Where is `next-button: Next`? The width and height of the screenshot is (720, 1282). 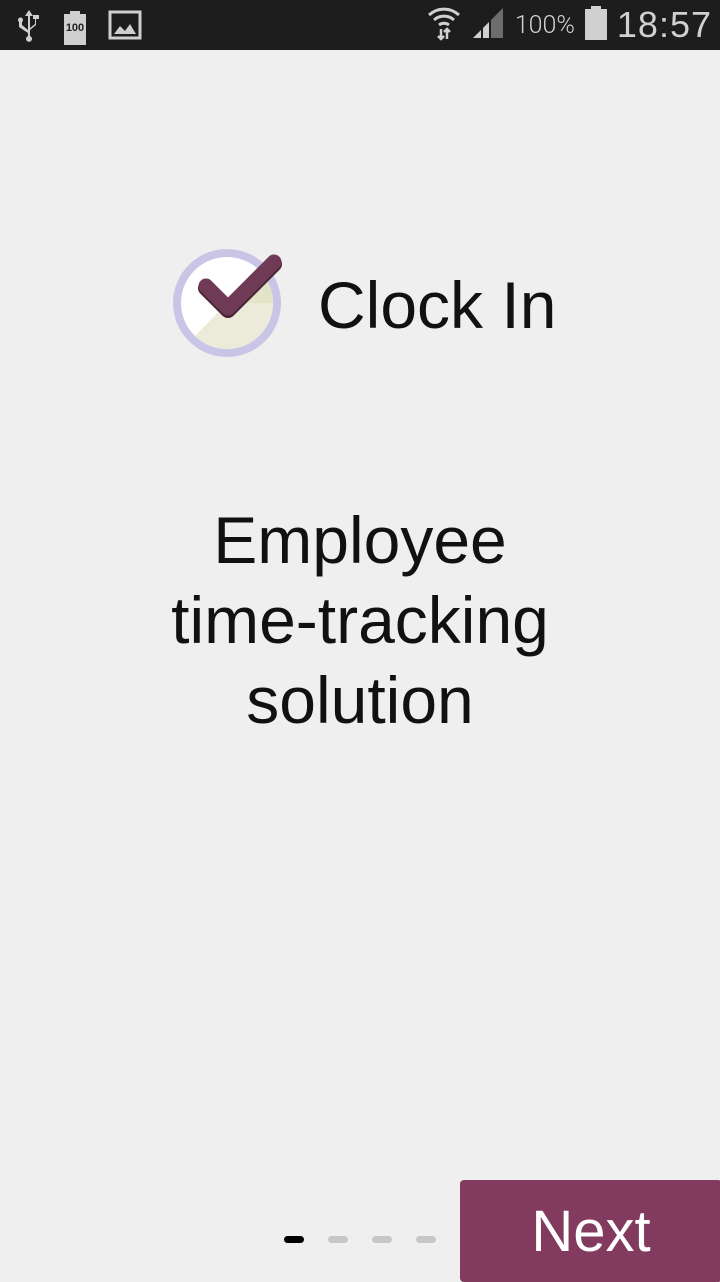
next-button: Next is located at coordinates (590, 1231).